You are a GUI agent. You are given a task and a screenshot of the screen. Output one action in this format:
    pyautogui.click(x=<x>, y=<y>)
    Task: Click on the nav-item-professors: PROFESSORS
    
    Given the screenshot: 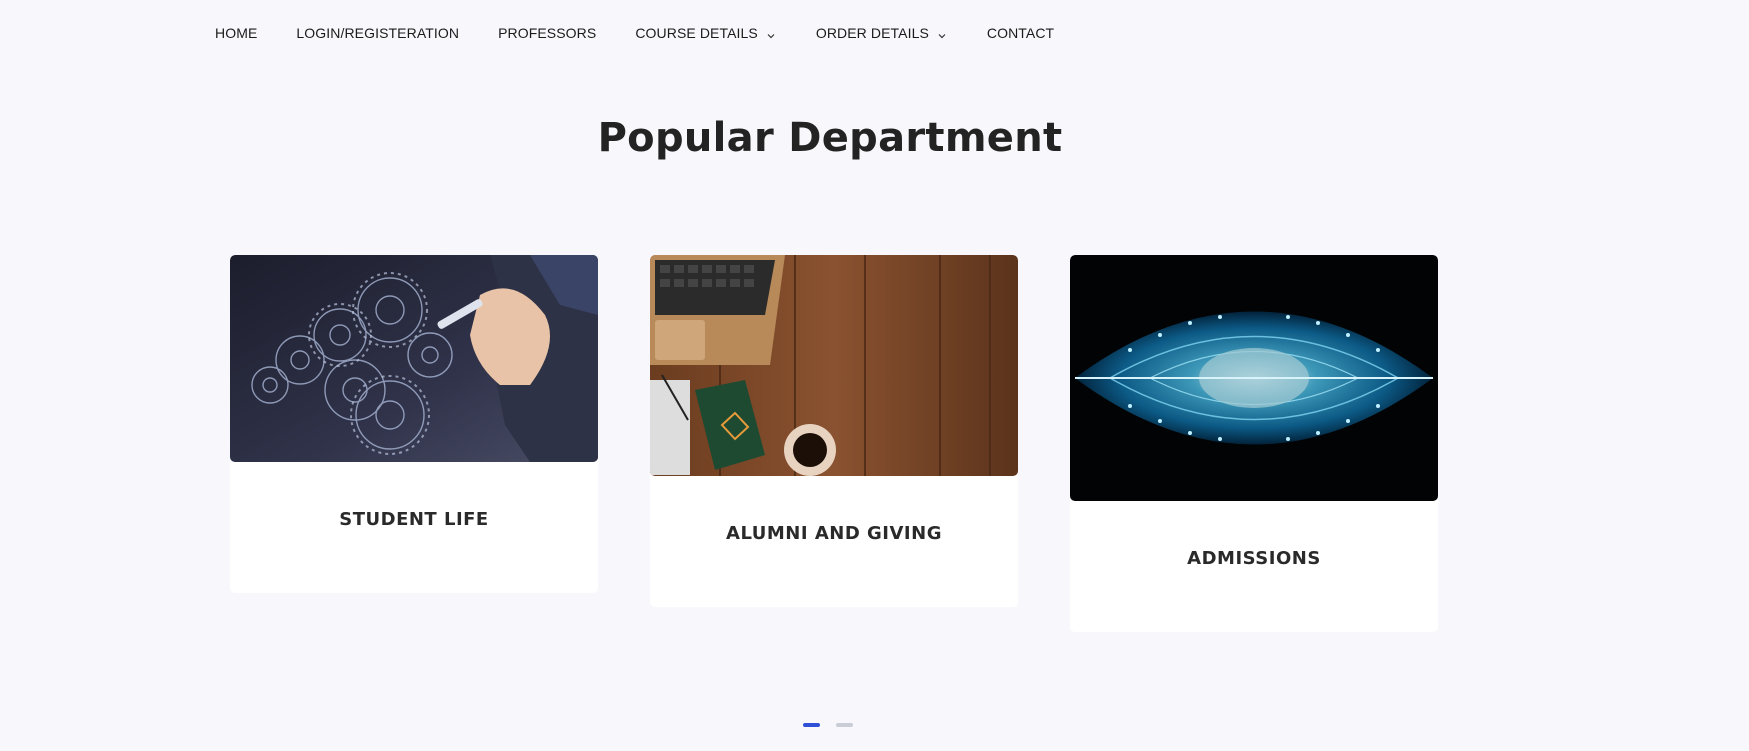 What is the action you would take?
    pyautogui.click(x=547, y=33)
    